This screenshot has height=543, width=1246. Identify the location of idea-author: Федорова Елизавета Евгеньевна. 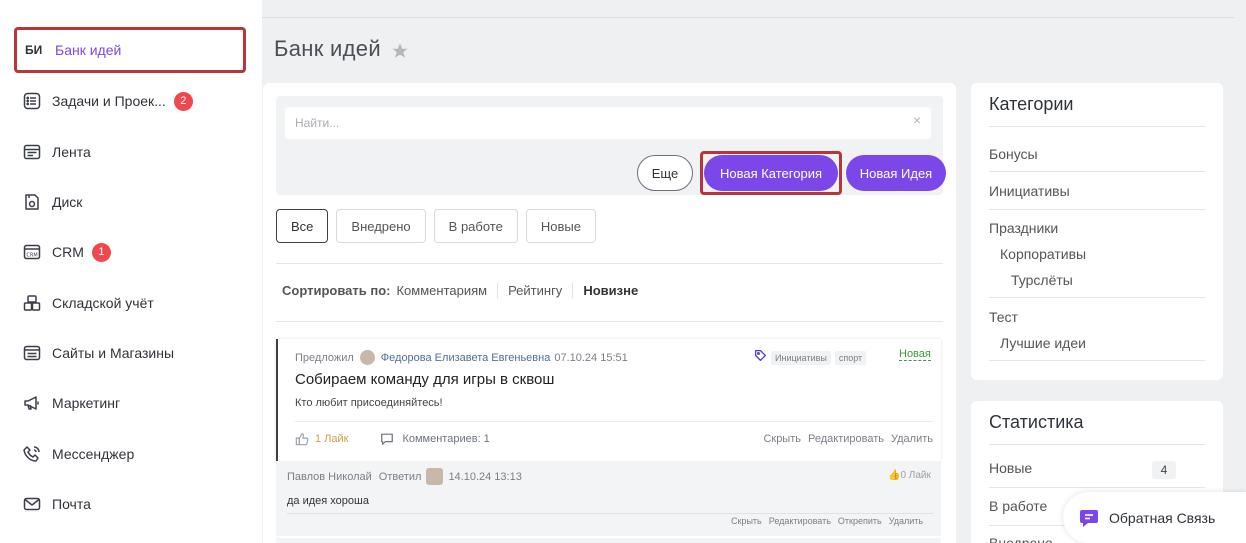
(466, 358).